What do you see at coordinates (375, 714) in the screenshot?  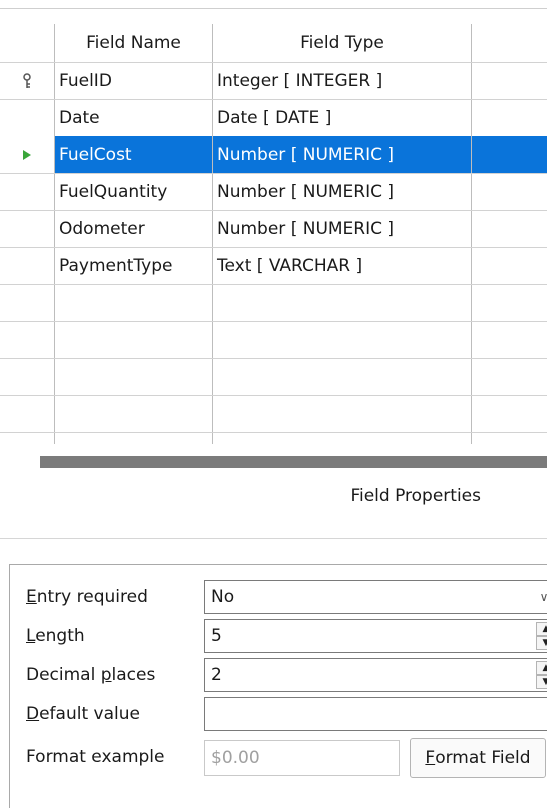 I see `default-value-input` at bounding box center [375, 714].